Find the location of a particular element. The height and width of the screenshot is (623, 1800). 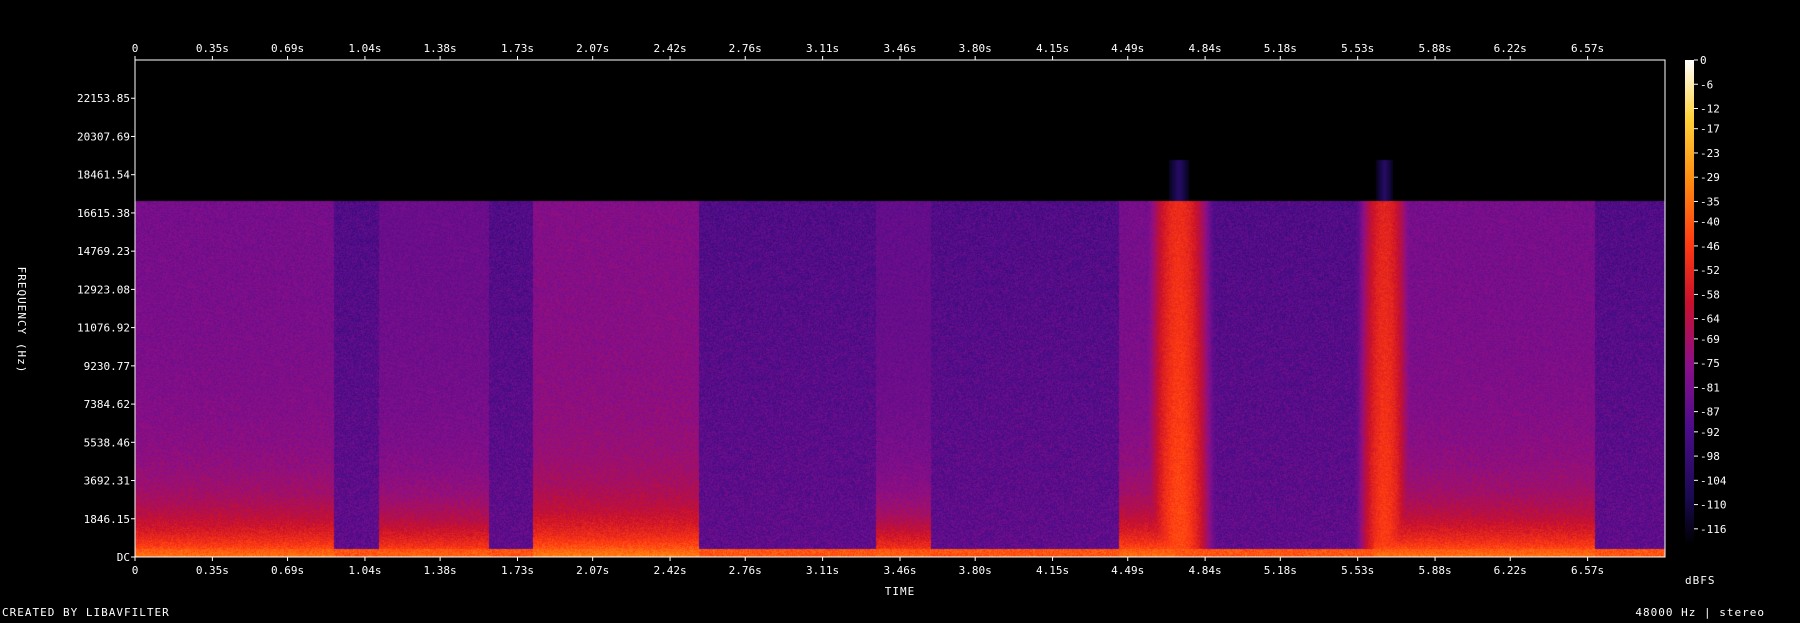

x-tick-label-top: 5.88s is located at coordinates (1434, 48).